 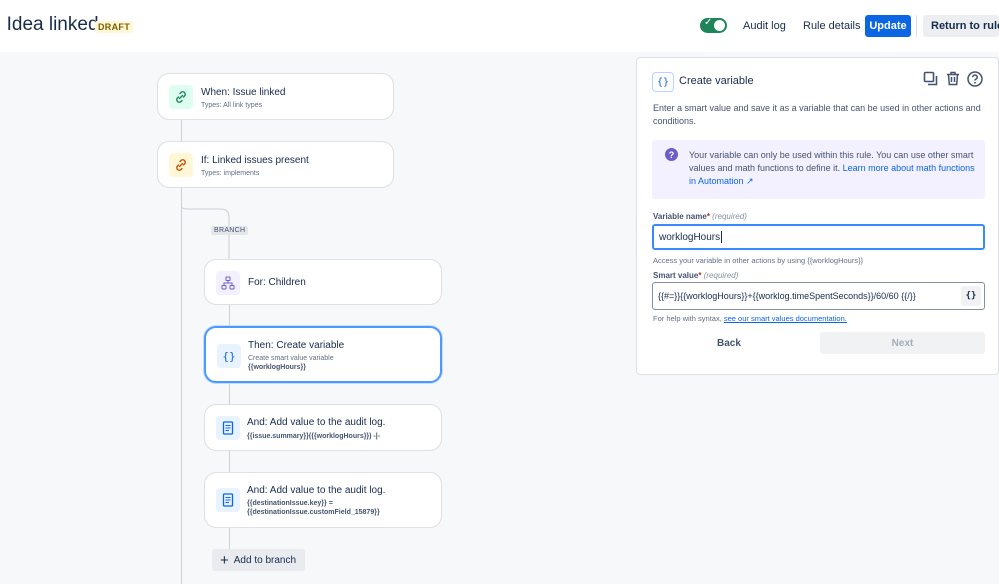 What do you see at coordinates (902, 343) in the screenshot?
I see `next-button: Next` at bounding box center [902, 343].